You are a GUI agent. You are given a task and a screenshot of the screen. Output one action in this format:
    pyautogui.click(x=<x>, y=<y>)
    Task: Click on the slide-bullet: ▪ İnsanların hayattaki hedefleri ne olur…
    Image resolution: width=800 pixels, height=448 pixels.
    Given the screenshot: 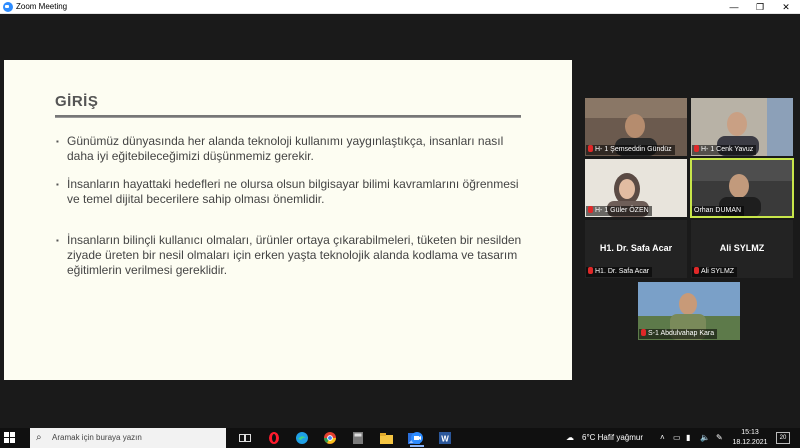 What is the action you would take?
    pyautogui.click(x=291, y=192)
    